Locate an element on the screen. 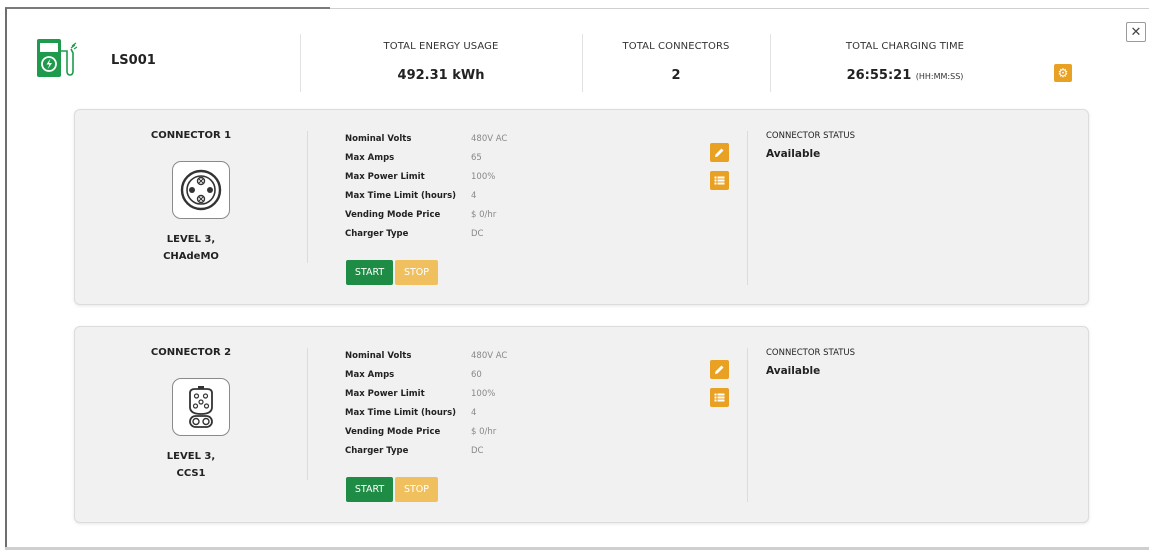 The image size is (1149, 550). stat-label: TOTAL CHARGING TIME is located at coordinates (905, 46).